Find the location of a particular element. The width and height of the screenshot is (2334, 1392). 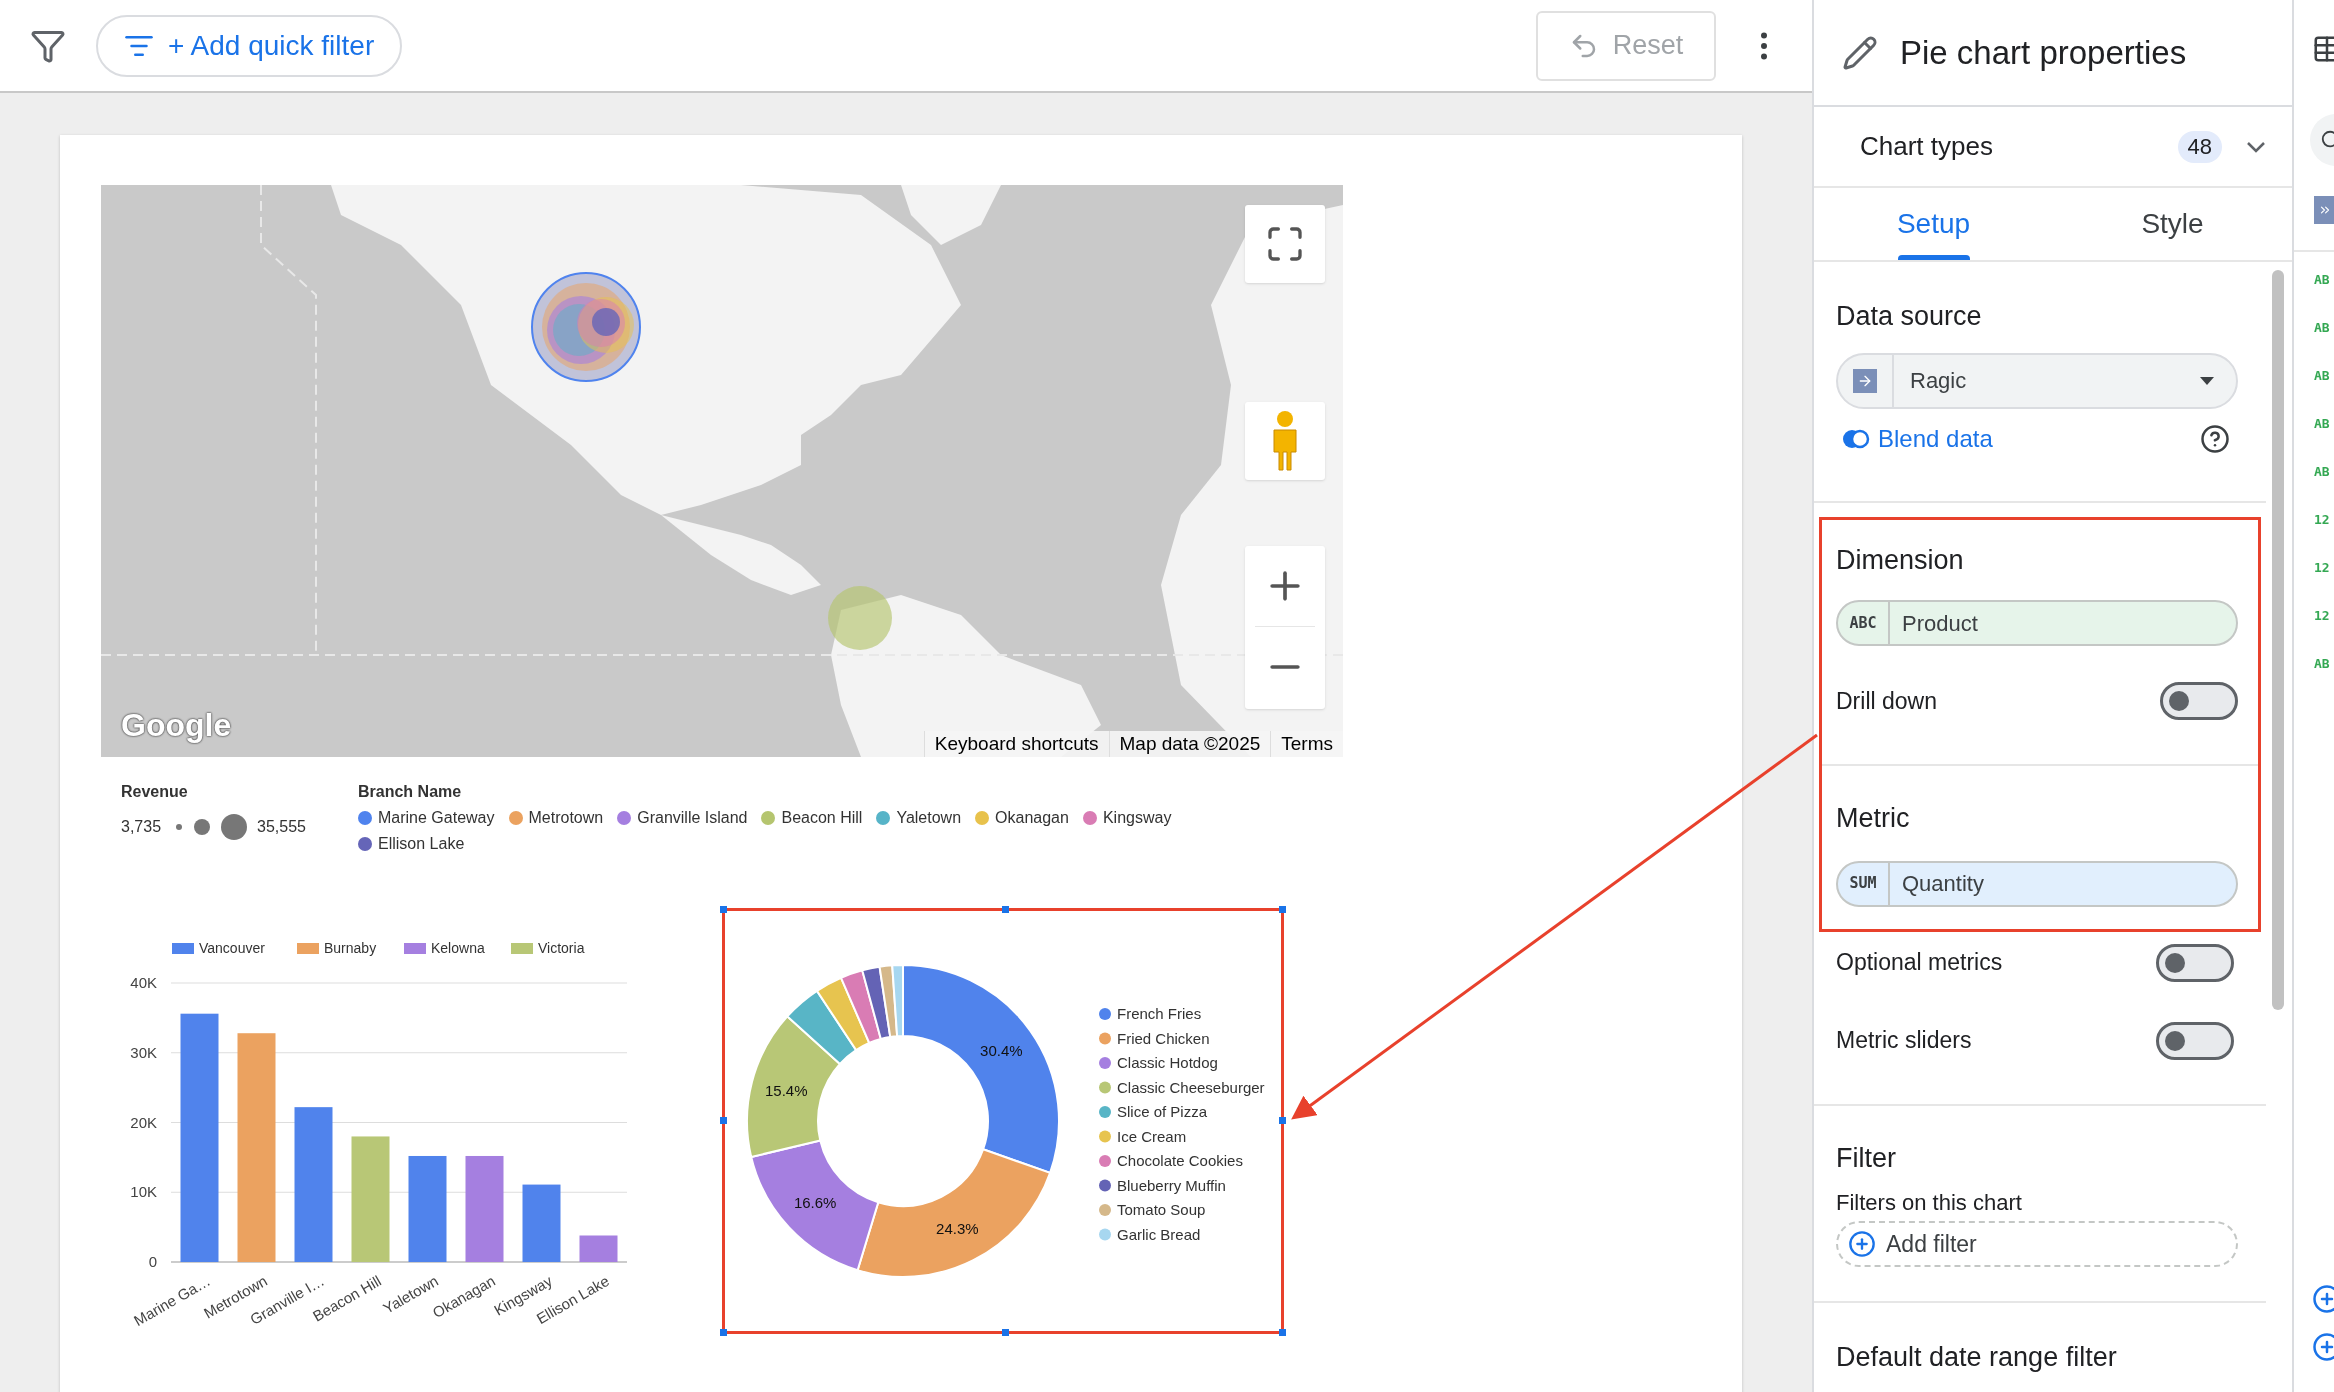

section-heading: Default date range filter is located at coordinates (1977, 1357).